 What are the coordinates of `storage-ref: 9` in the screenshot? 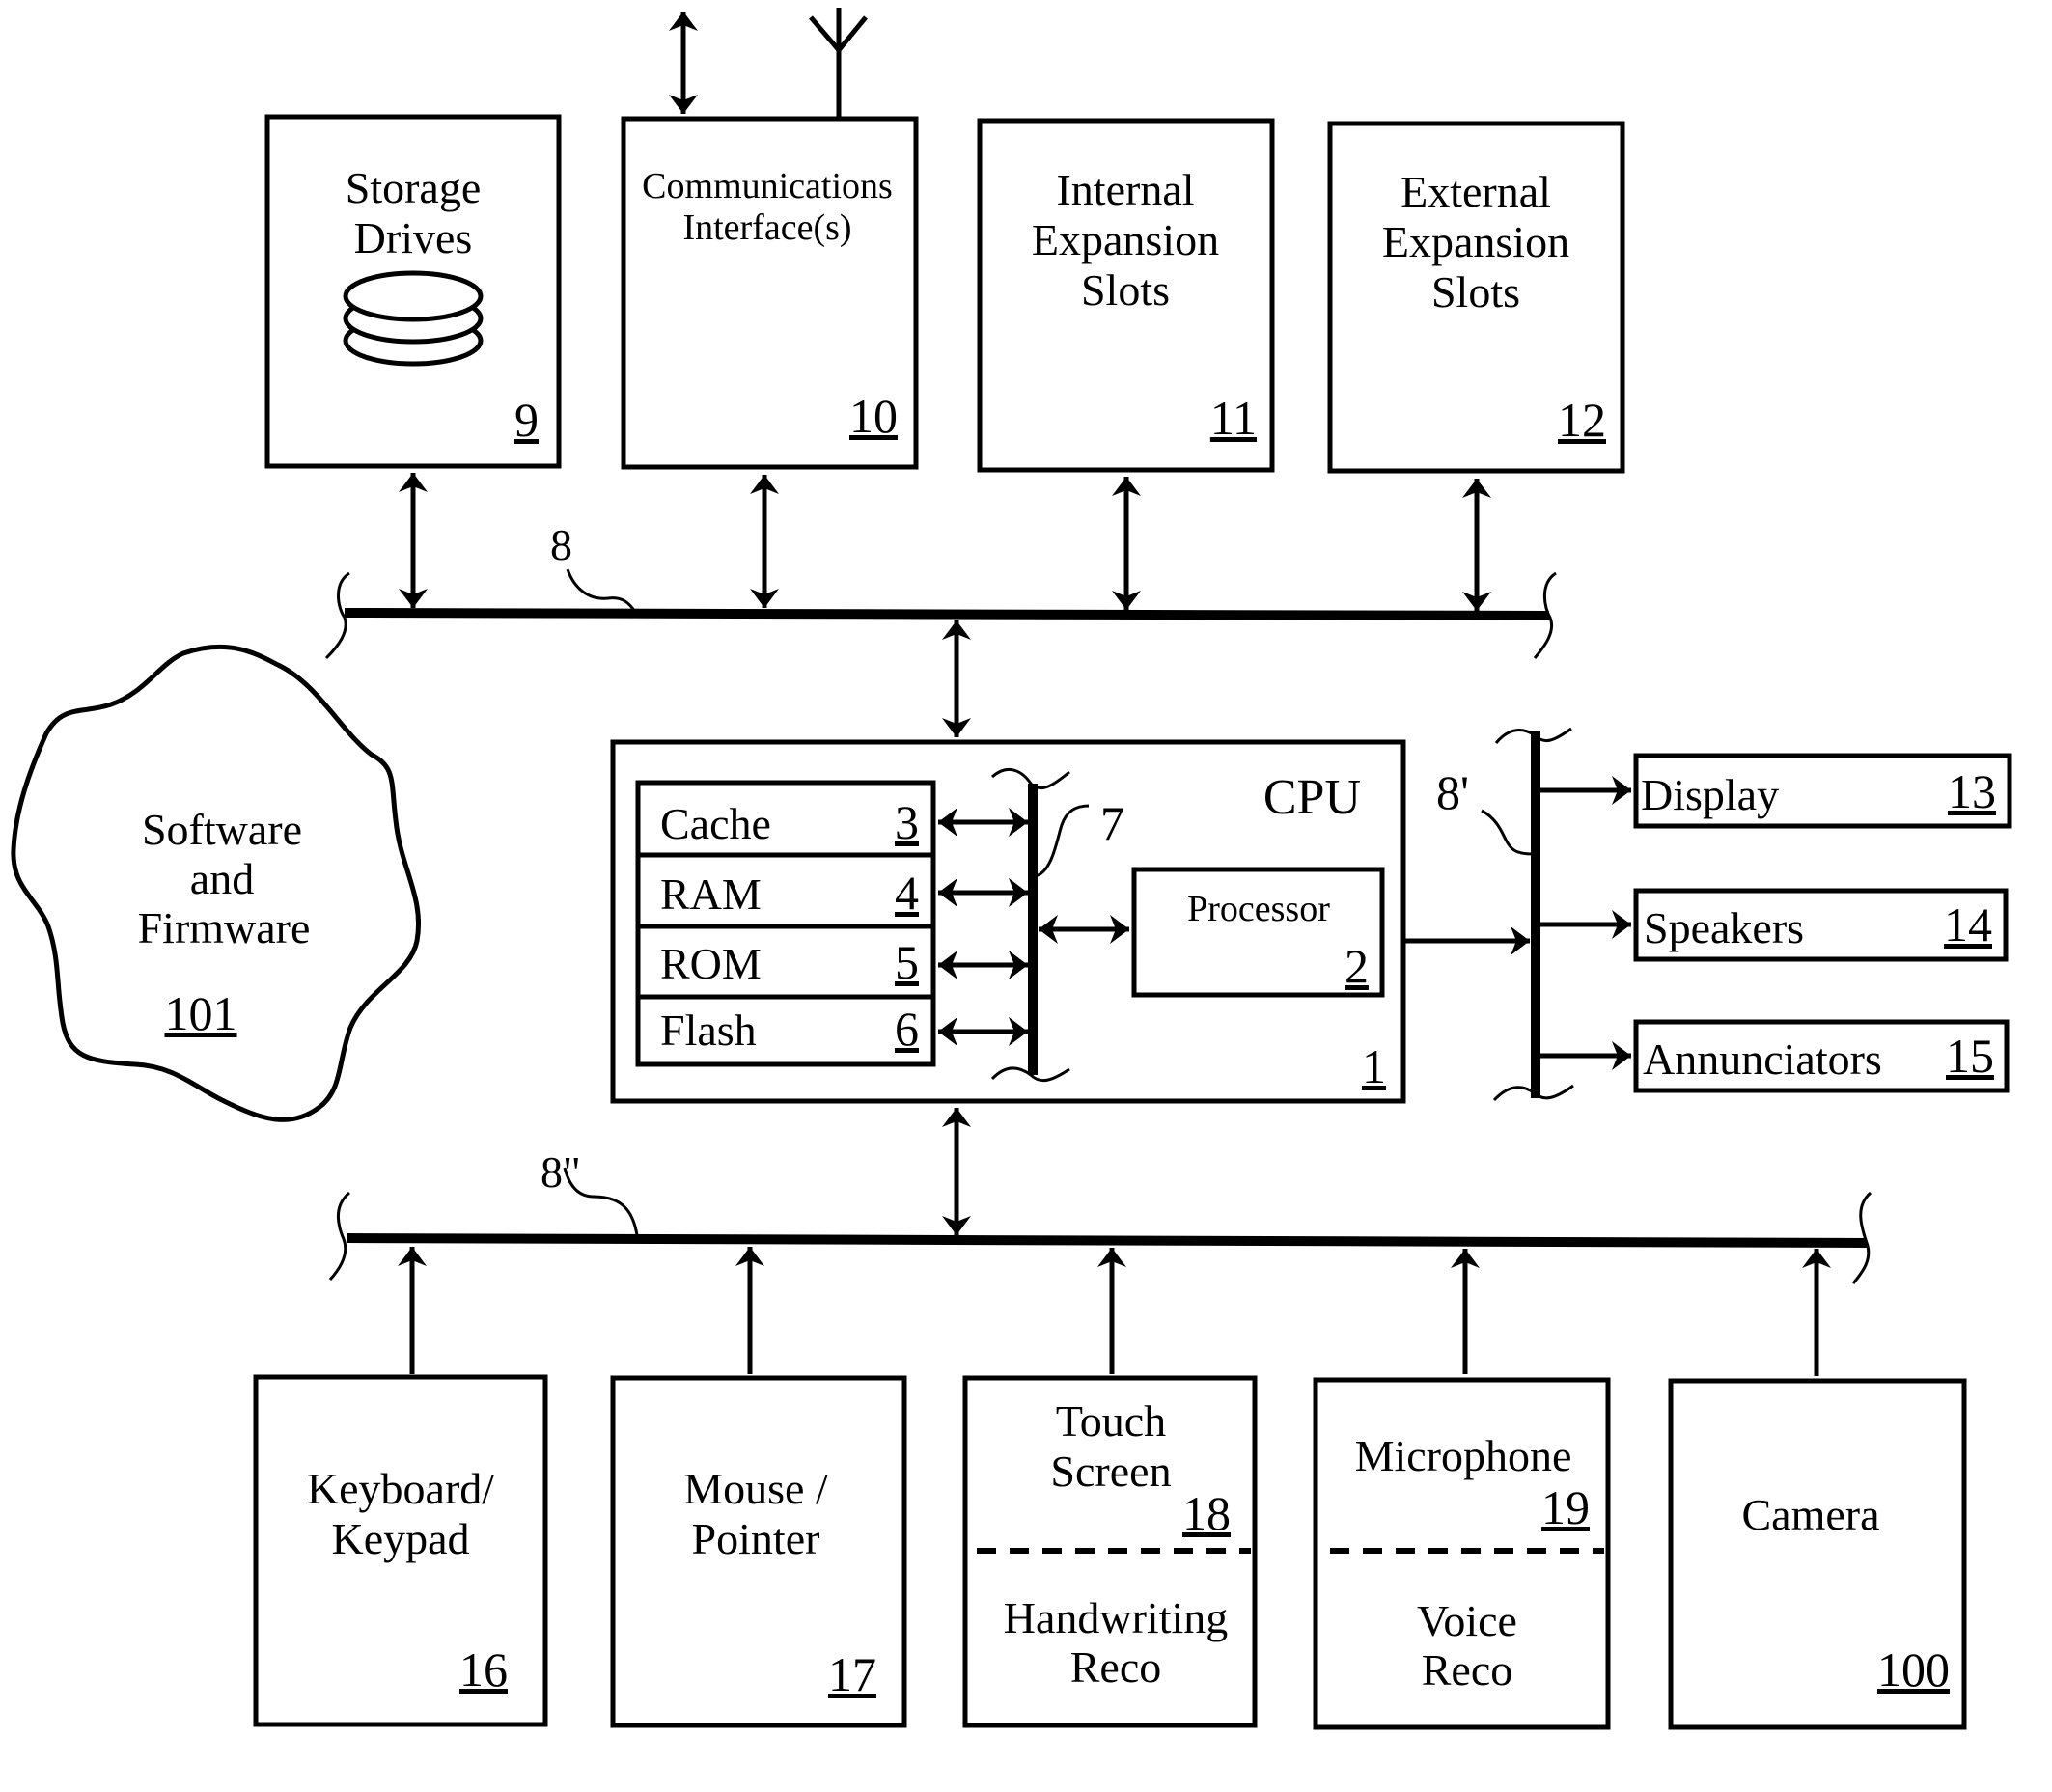 It's located at (526, 420).